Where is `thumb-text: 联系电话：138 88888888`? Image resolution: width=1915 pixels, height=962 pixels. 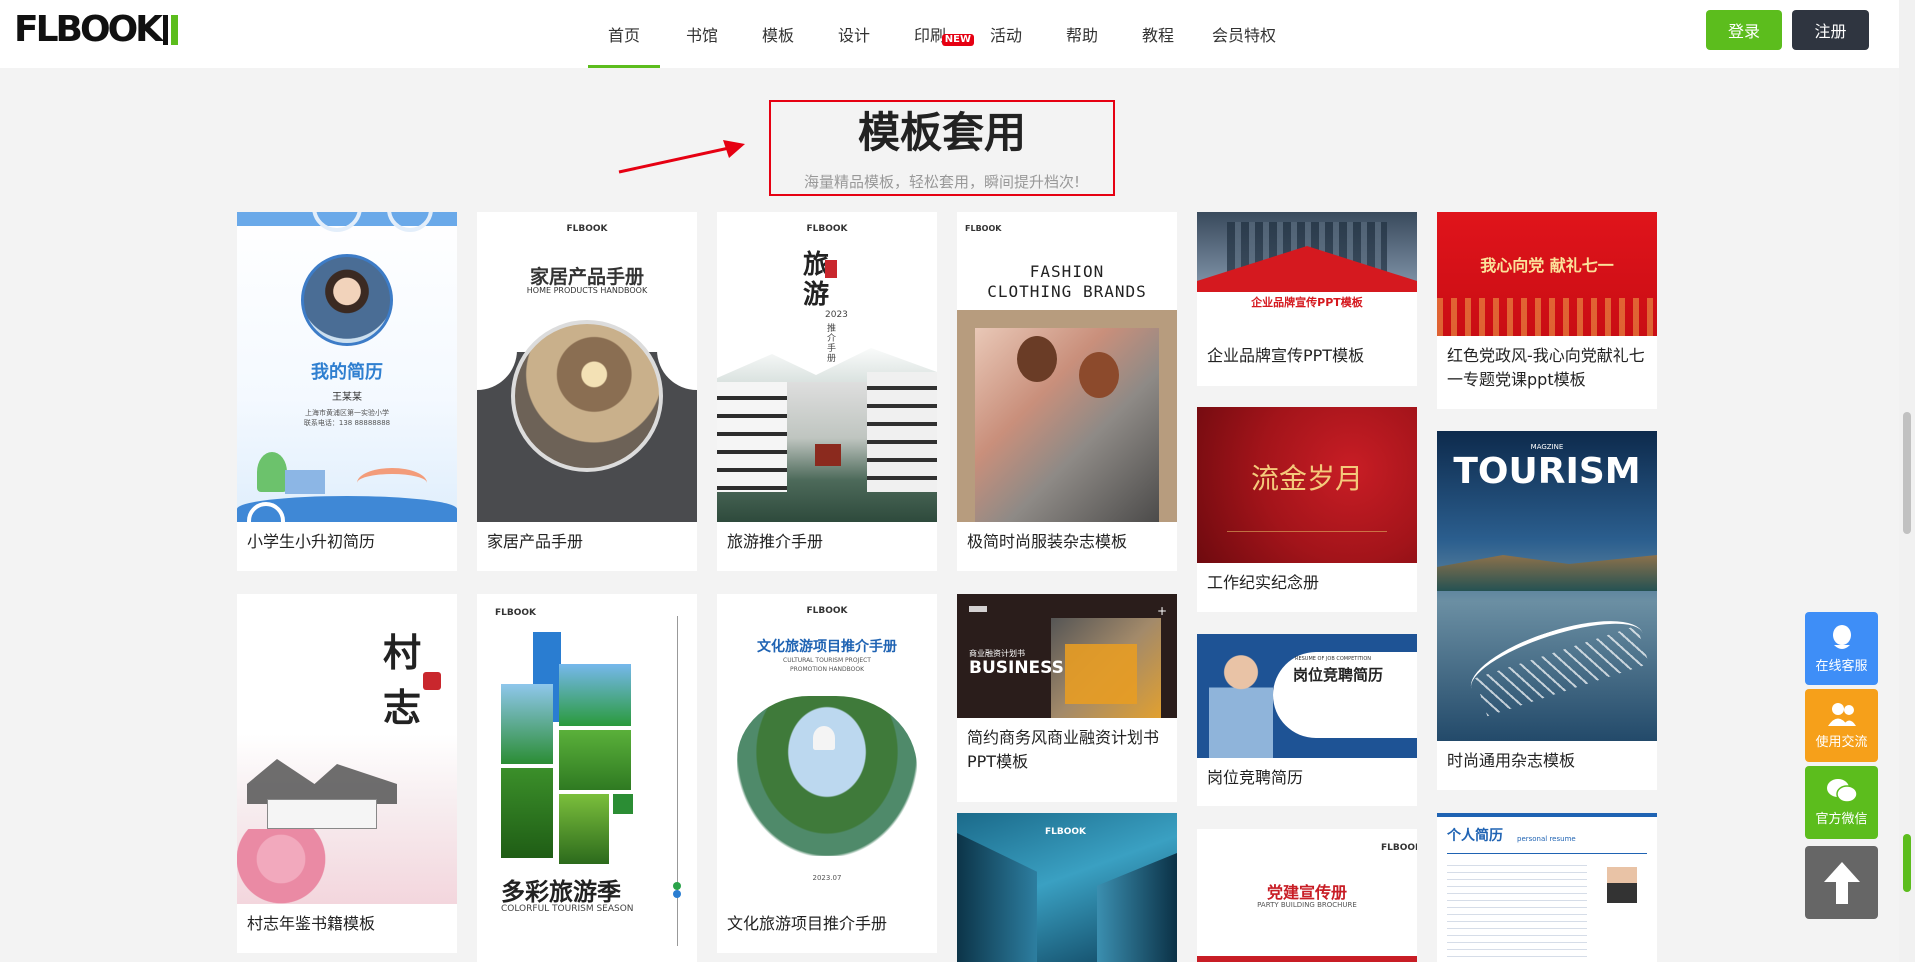 thumb-text: 联系电话：138 88888888 is located at coordinates (347, 423).